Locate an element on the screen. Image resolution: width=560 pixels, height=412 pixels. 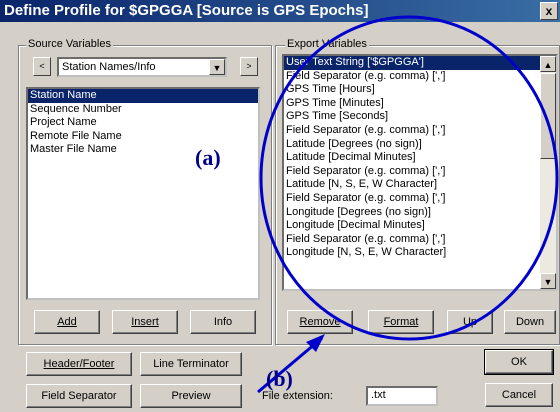
preview-button: Preview is located at coordinates (191, 396).